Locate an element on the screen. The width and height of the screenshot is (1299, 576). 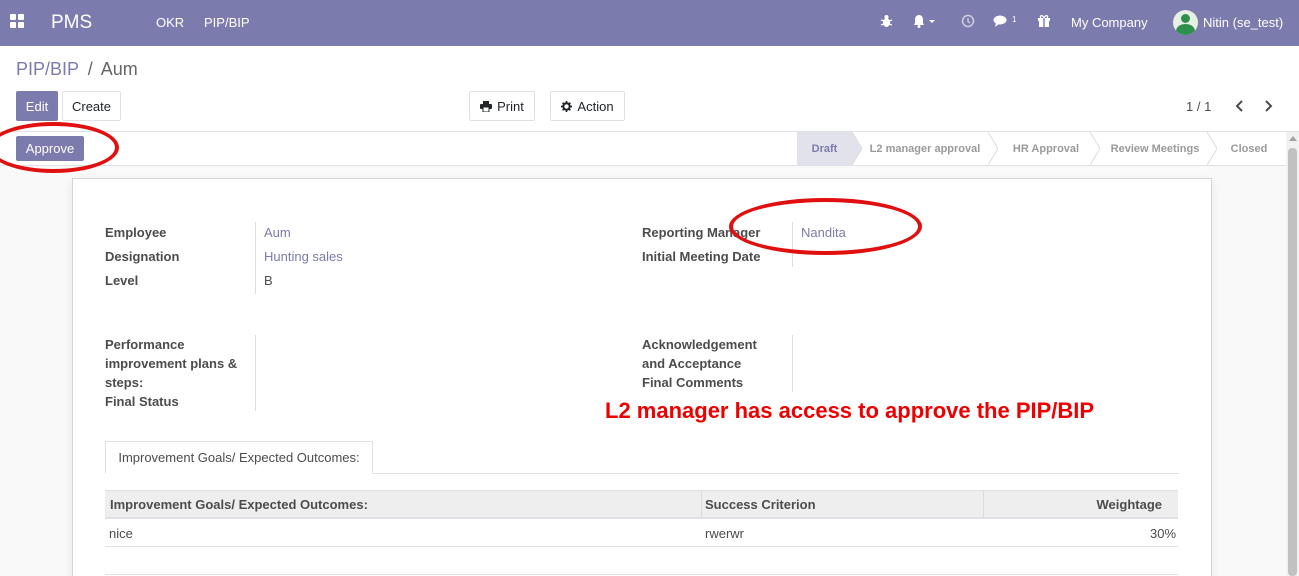
highlight-manager-ellipse is located at coordinates (825, 226).